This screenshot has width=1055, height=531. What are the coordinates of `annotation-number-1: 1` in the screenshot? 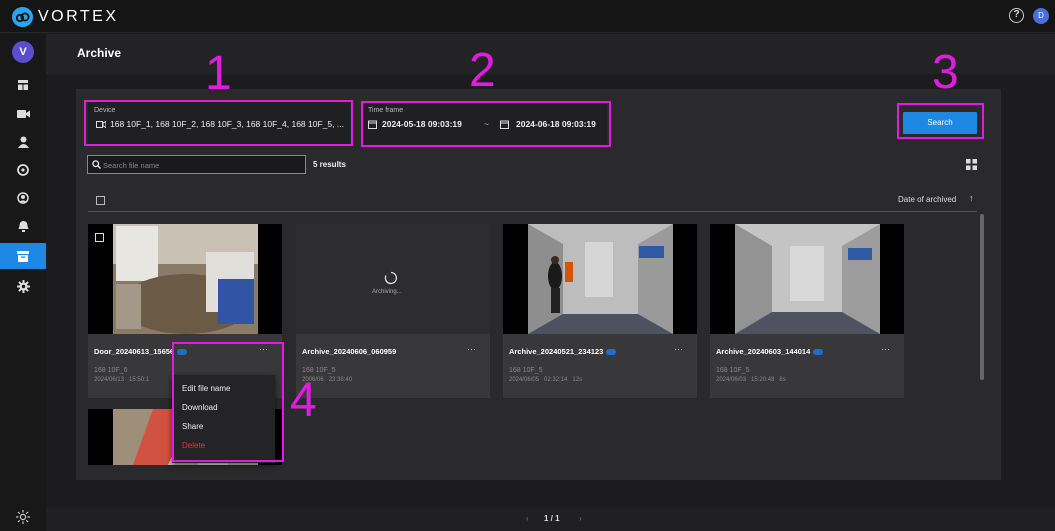 It's located at (218, 73).